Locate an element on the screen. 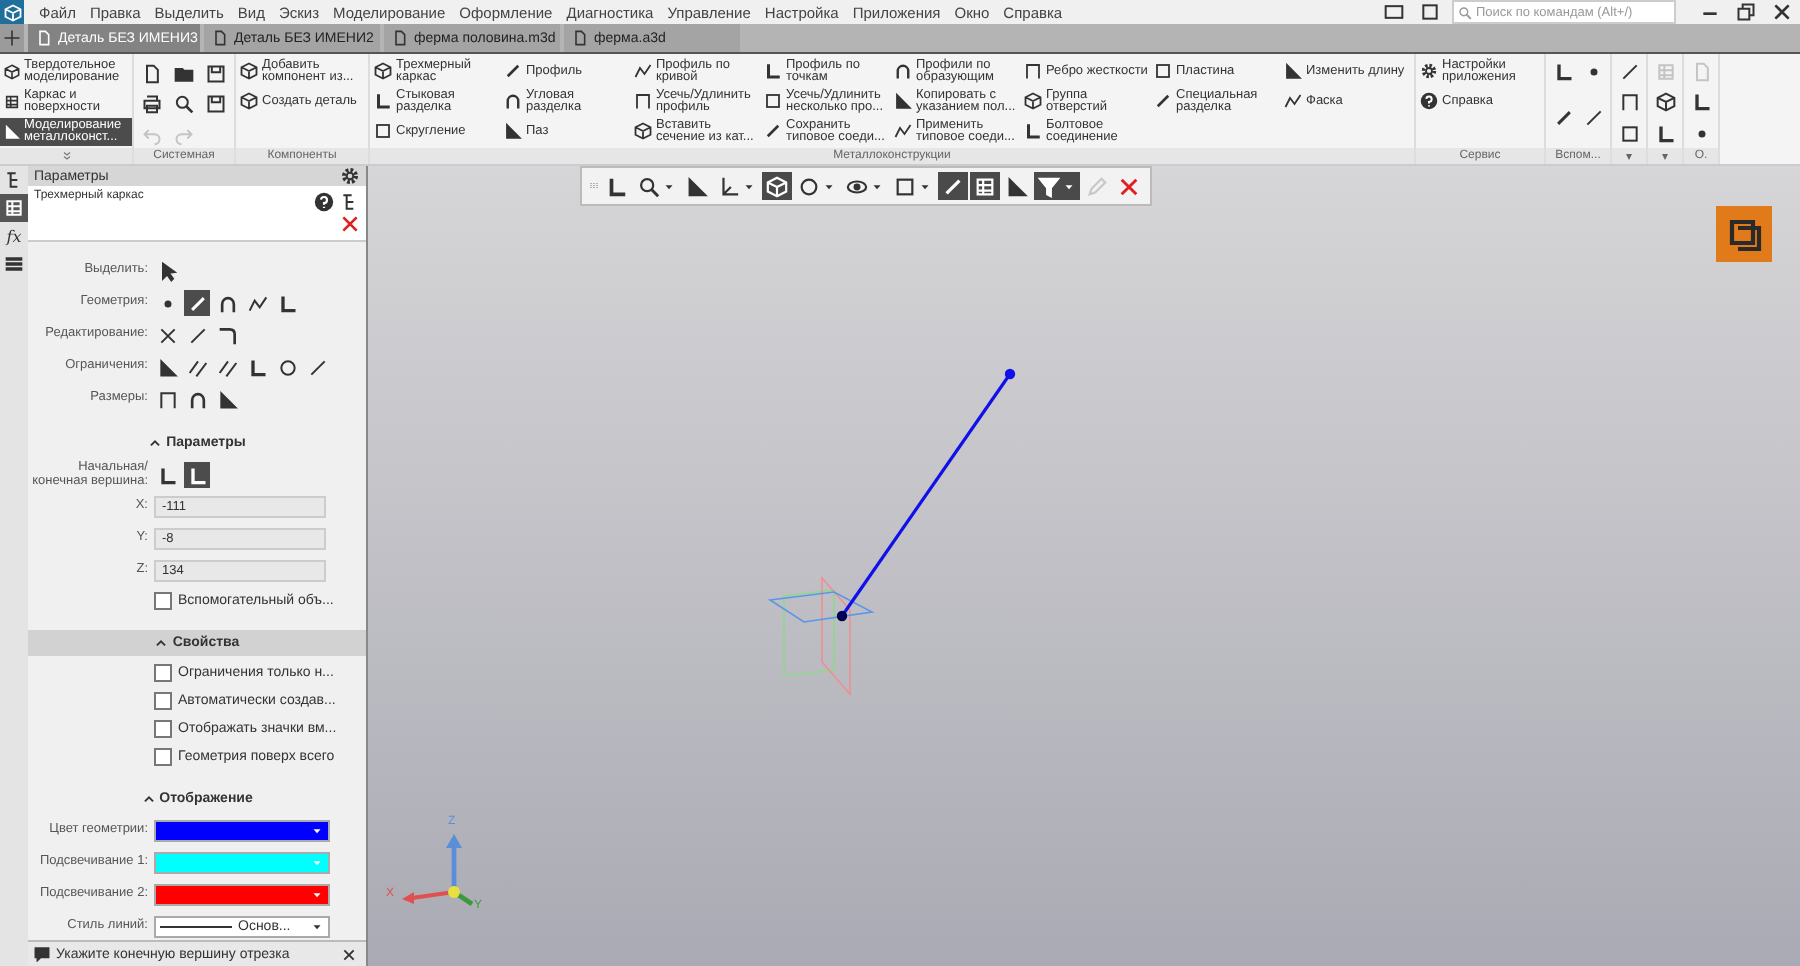 Image resolution: width=1800 pixels, height=966 pixels. circle-icon is located at coordinates (287, 367).